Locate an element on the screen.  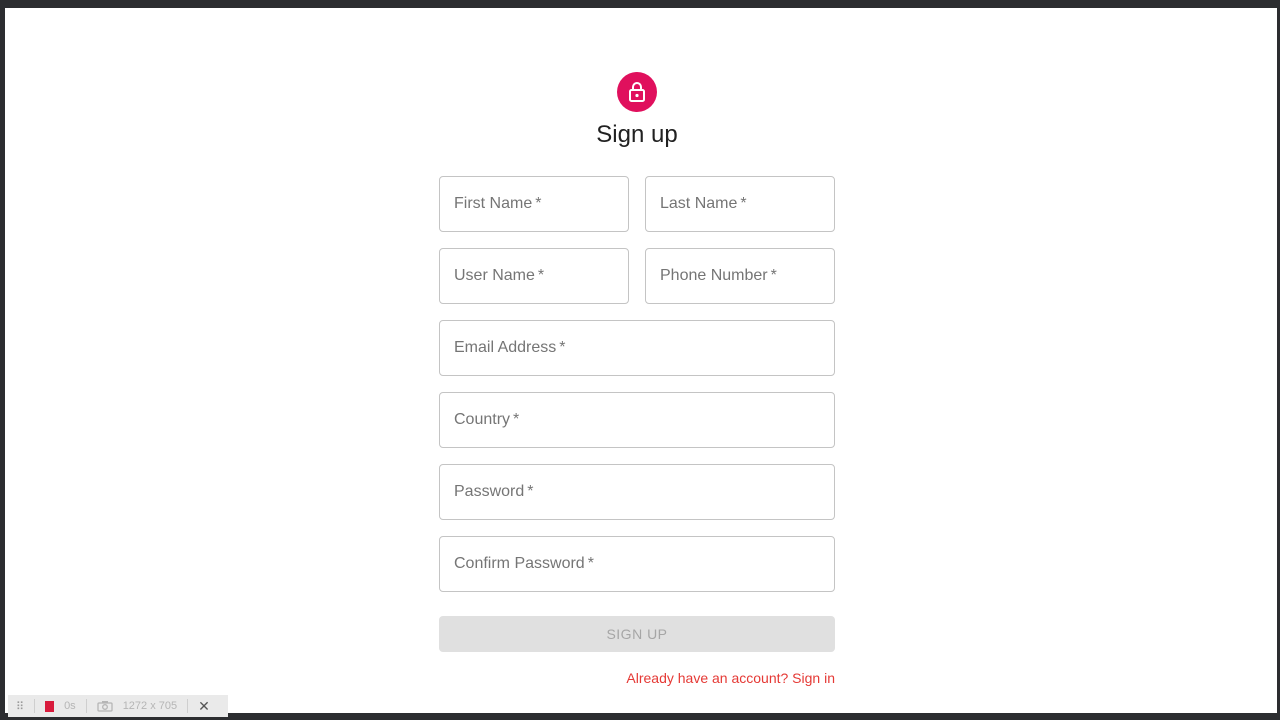
record-timer: 0s is located at coordinates (70, 706).